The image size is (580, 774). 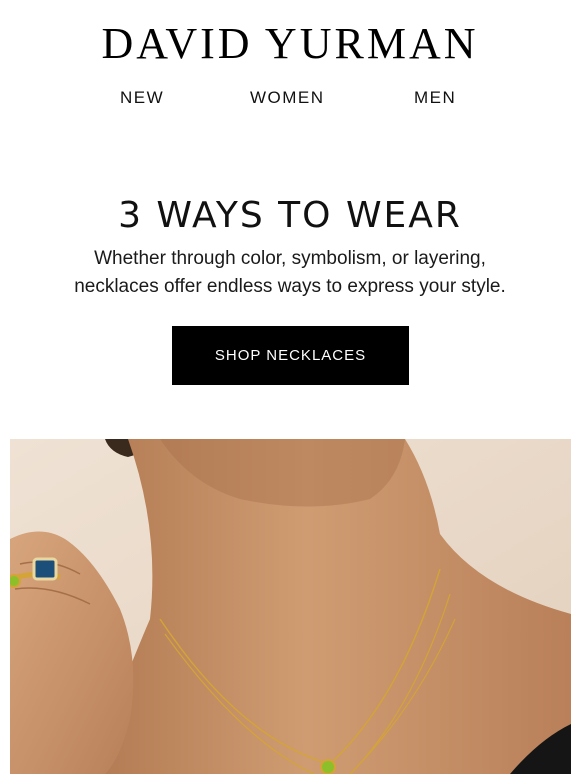 I want to click on peridot-pendant, so click(x=328, y=766).